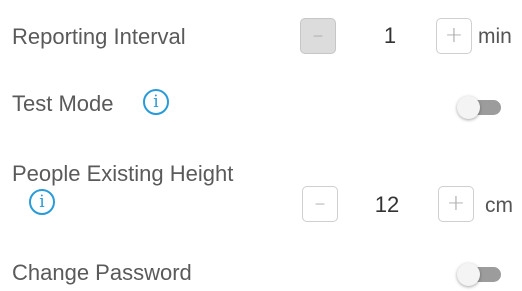  Describe the element at coordinates (390, 36) in the screenshot. I see `reporting-interval-value: 1` at that location.